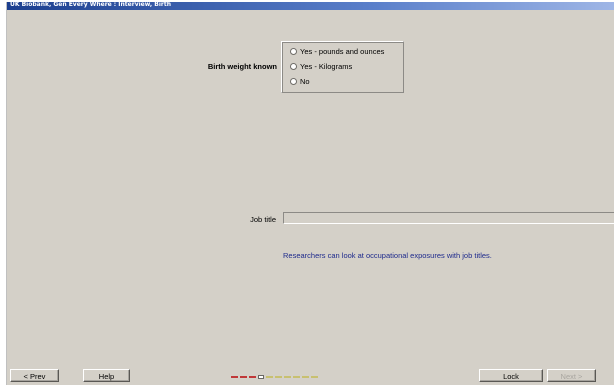 The width and height of the screenshot is (614, 385). I want to click on radio-option-label: Yes - pounds and ounces, so click(342, 51).